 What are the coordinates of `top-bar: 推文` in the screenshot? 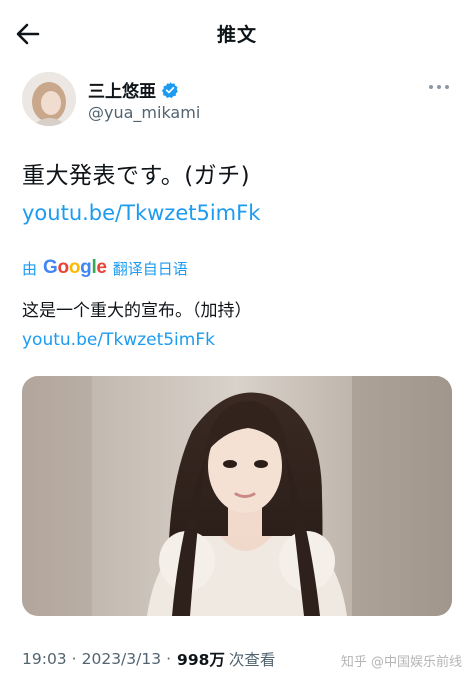 It's located at (237, 33).